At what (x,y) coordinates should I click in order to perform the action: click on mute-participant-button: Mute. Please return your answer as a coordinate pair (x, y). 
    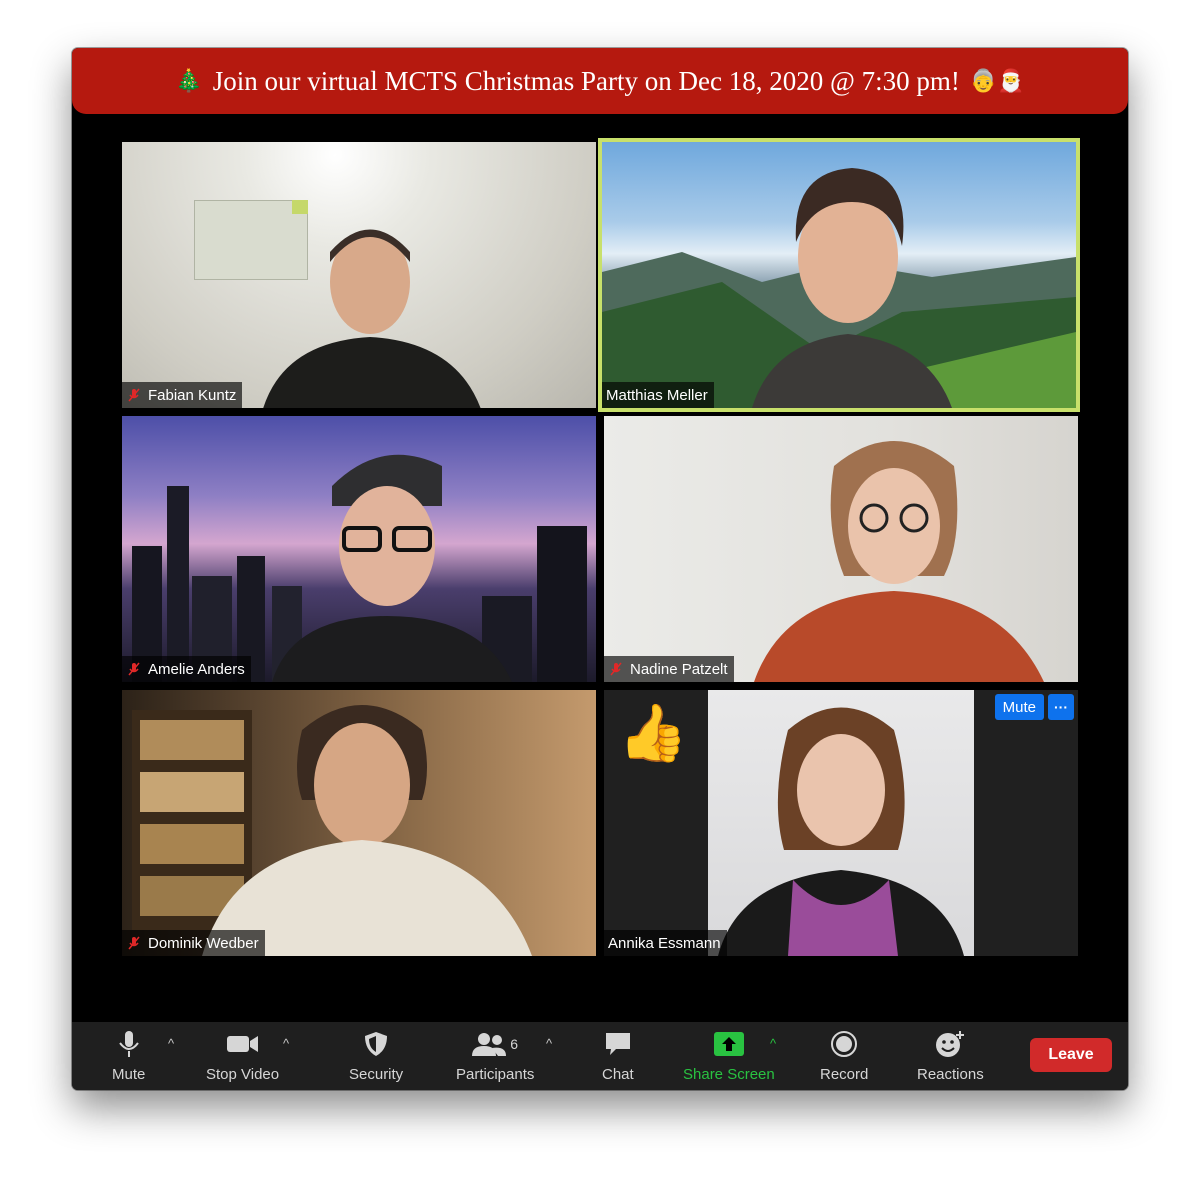
    Looking at the image, I should click on (1019, 707).